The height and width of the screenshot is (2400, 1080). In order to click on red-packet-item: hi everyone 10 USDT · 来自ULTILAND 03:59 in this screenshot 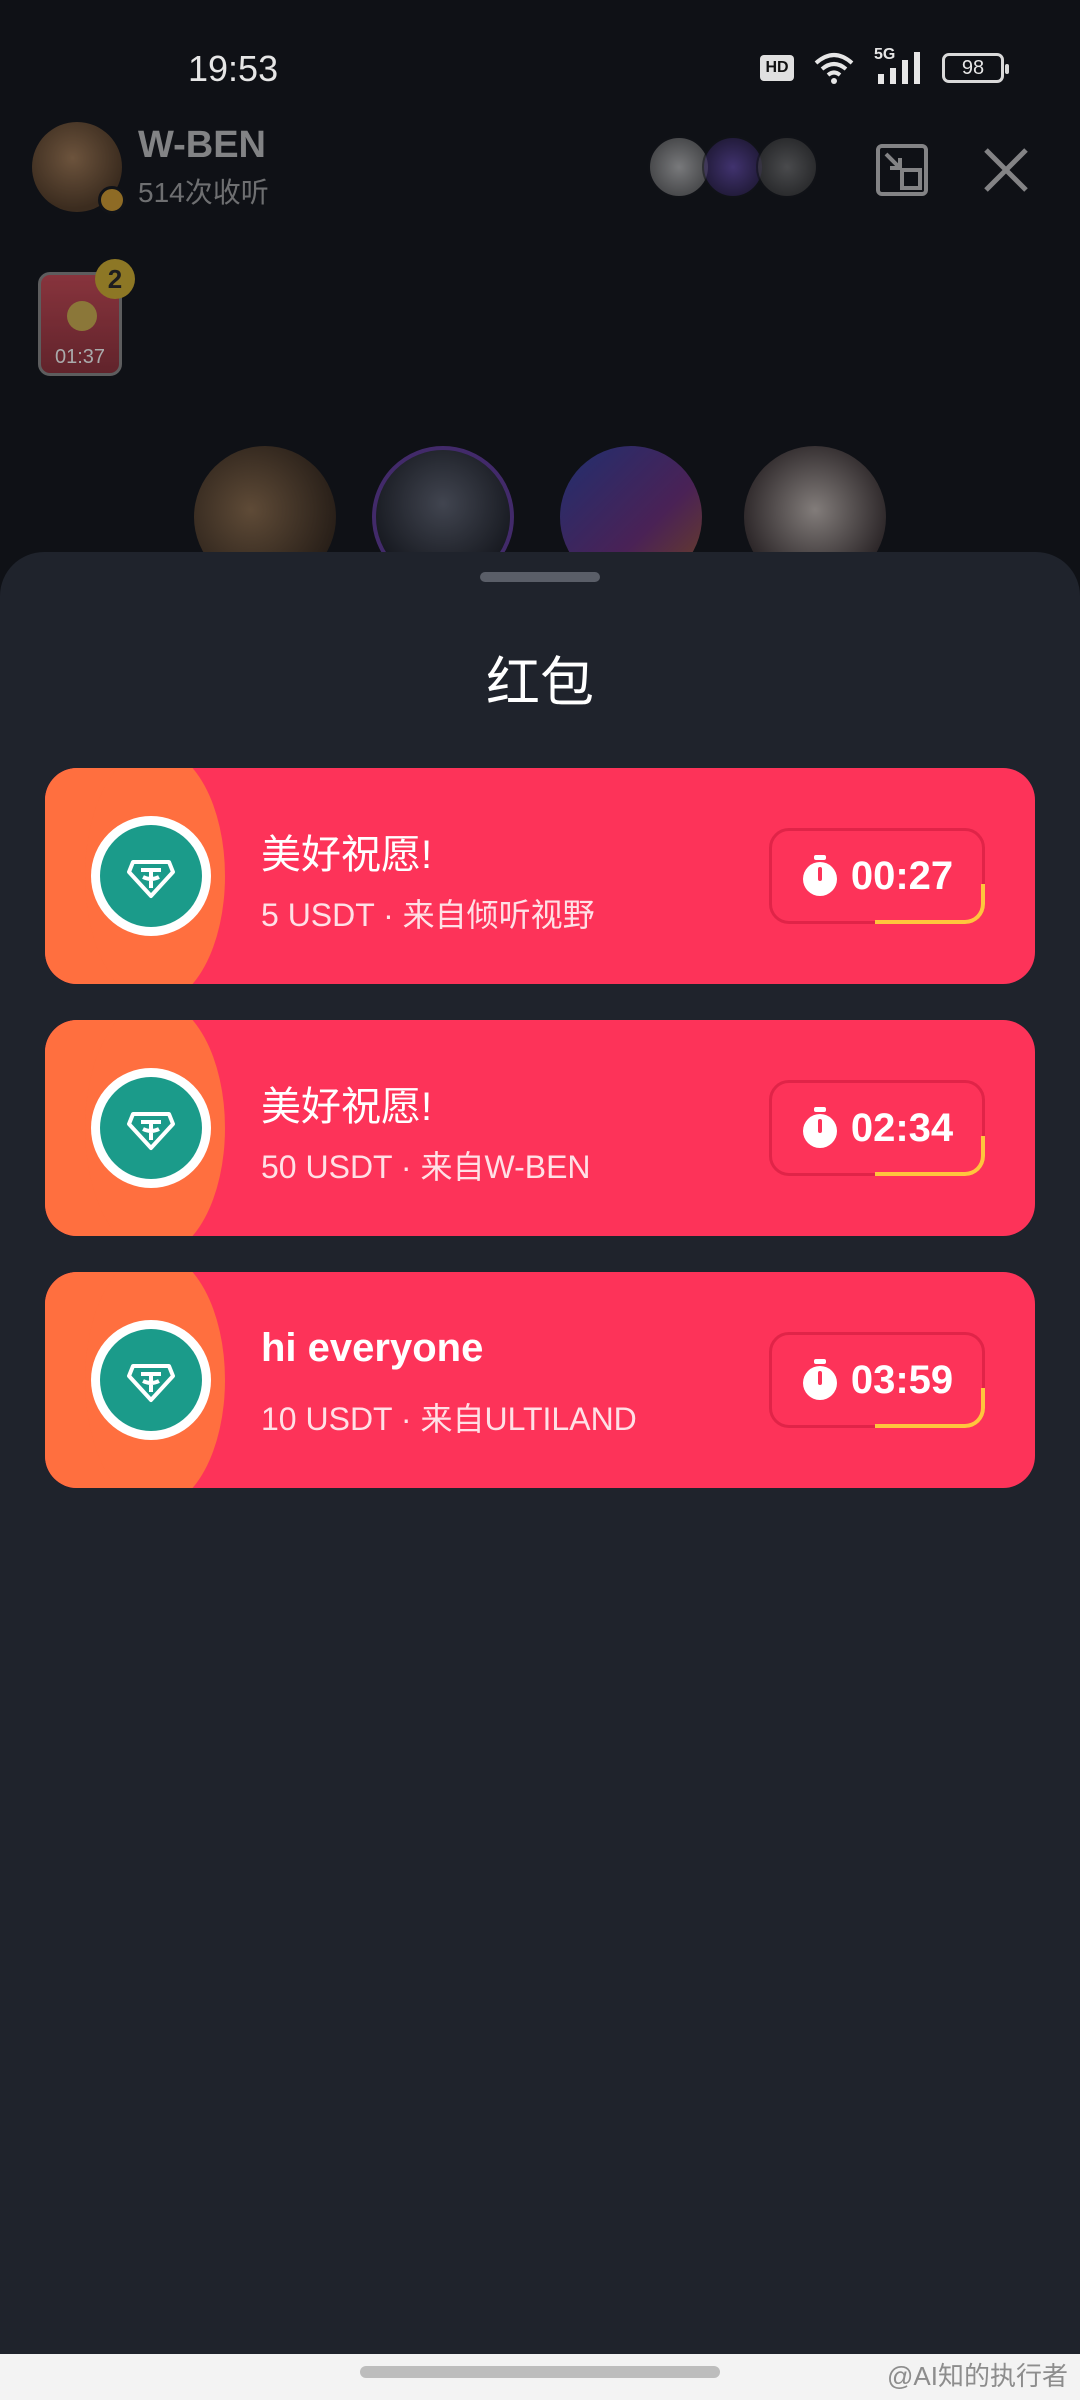, I will do `click(540, 1380)`.